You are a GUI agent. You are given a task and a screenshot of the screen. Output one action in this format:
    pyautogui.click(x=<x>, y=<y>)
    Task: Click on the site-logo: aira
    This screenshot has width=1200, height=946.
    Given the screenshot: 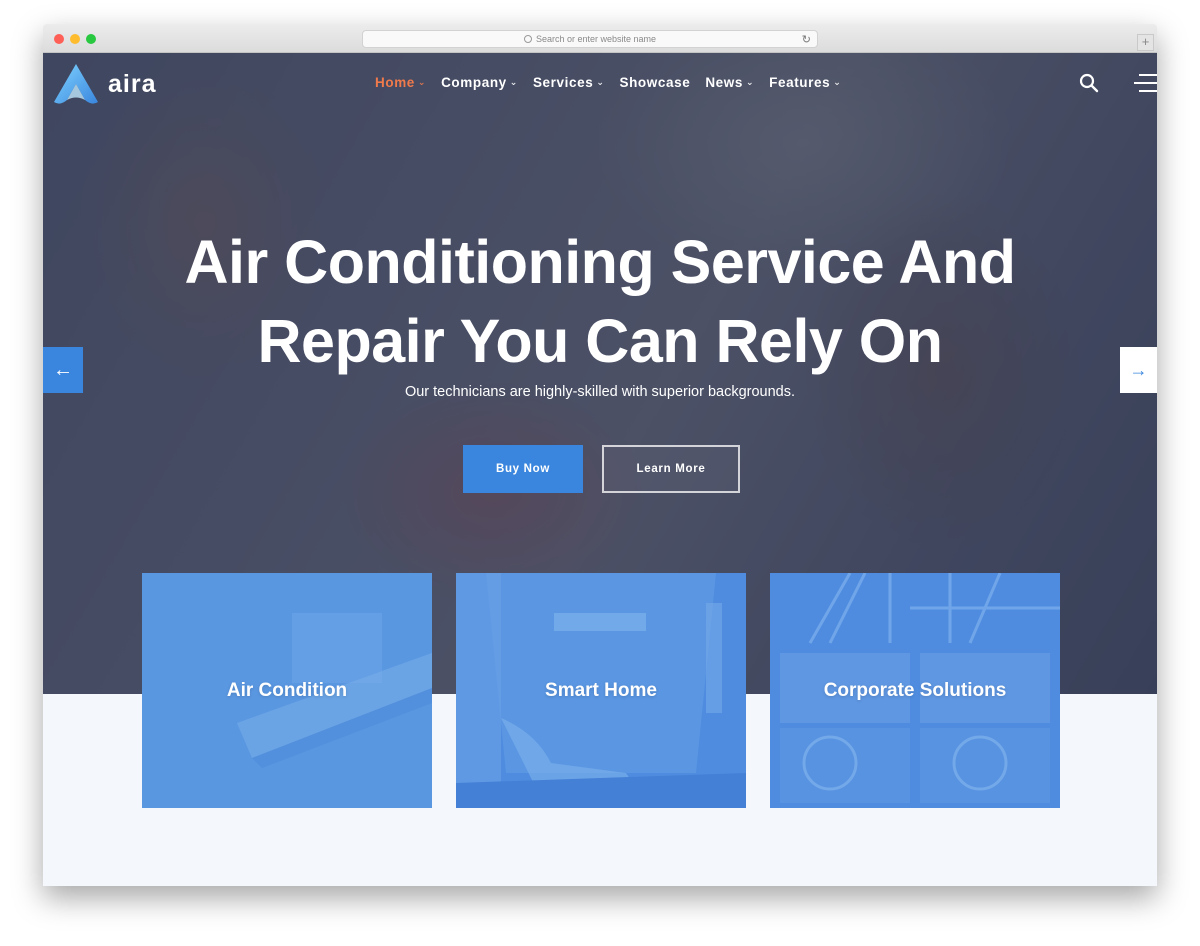 What is the action you would take?
    pyautogui.click(x=104, y=84)
    